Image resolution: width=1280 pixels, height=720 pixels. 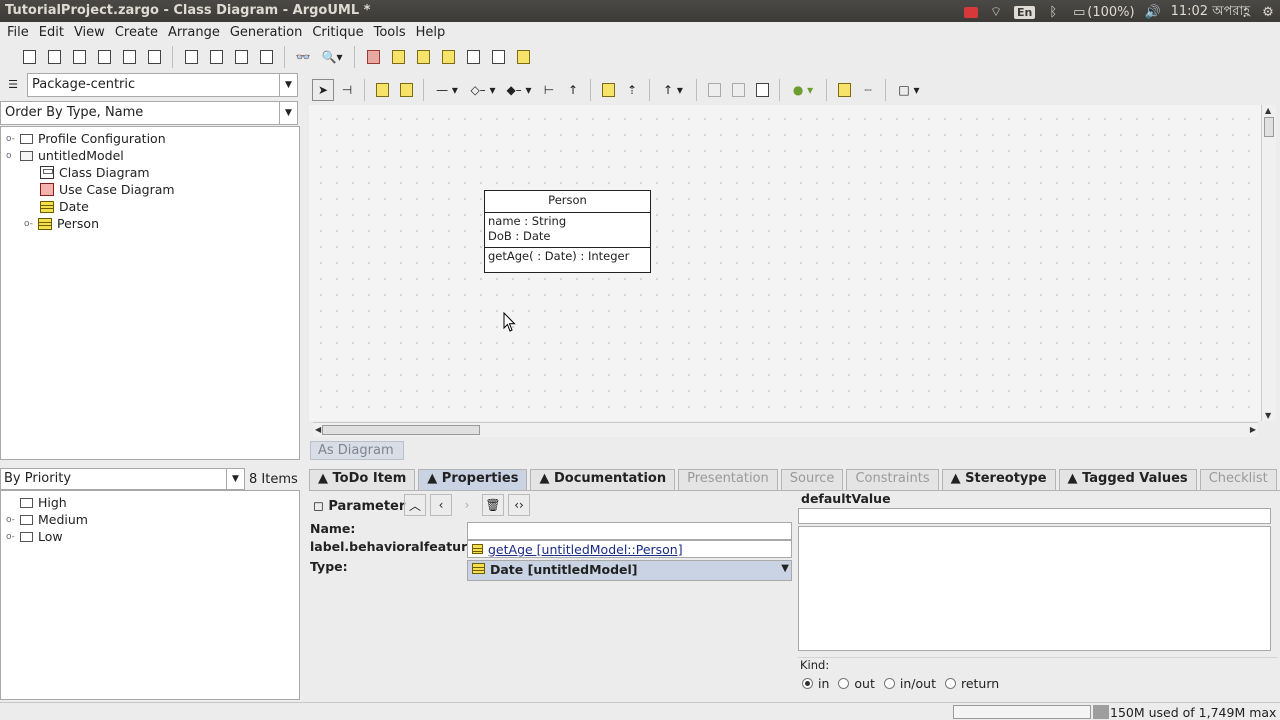 What do you see at coordinates (318, 429) in the screenshot?
I see `scroll-left-icon: ◀` at bounding box center [318, 429].